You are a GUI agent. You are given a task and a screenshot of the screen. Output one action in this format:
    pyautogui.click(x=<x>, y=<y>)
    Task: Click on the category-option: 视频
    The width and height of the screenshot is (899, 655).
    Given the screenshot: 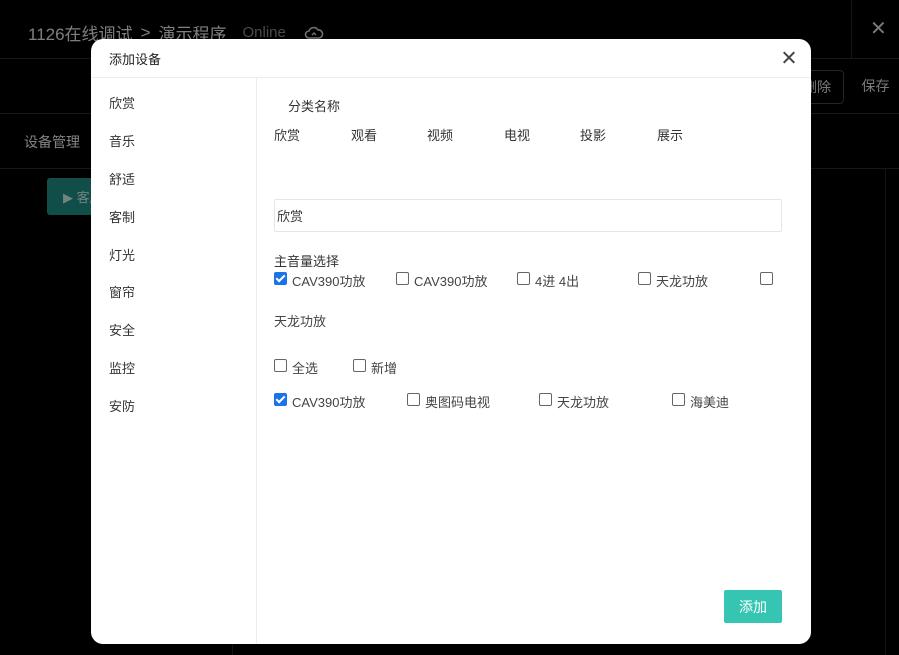 What is the action you would take?
    pyautogui.click(x=440, y=134)
    